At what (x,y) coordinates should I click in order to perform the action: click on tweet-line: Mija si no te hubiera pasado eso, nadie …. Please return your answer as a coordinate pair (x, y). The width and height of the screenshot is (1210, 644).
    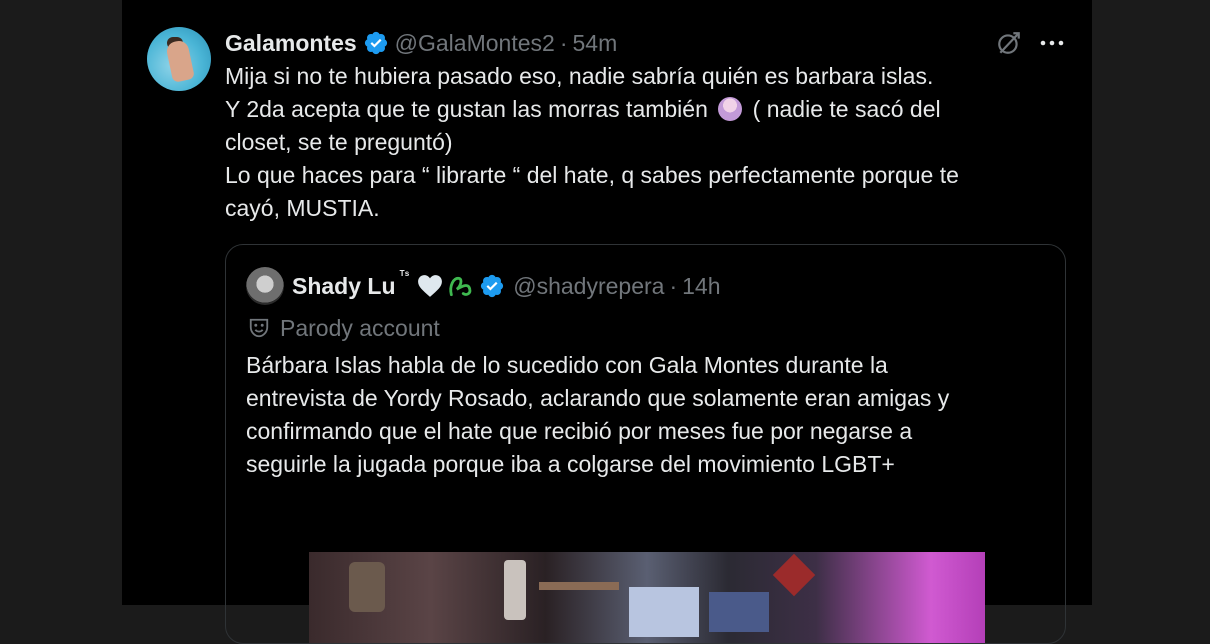
    Looking at the image, I should click on (579, 76).